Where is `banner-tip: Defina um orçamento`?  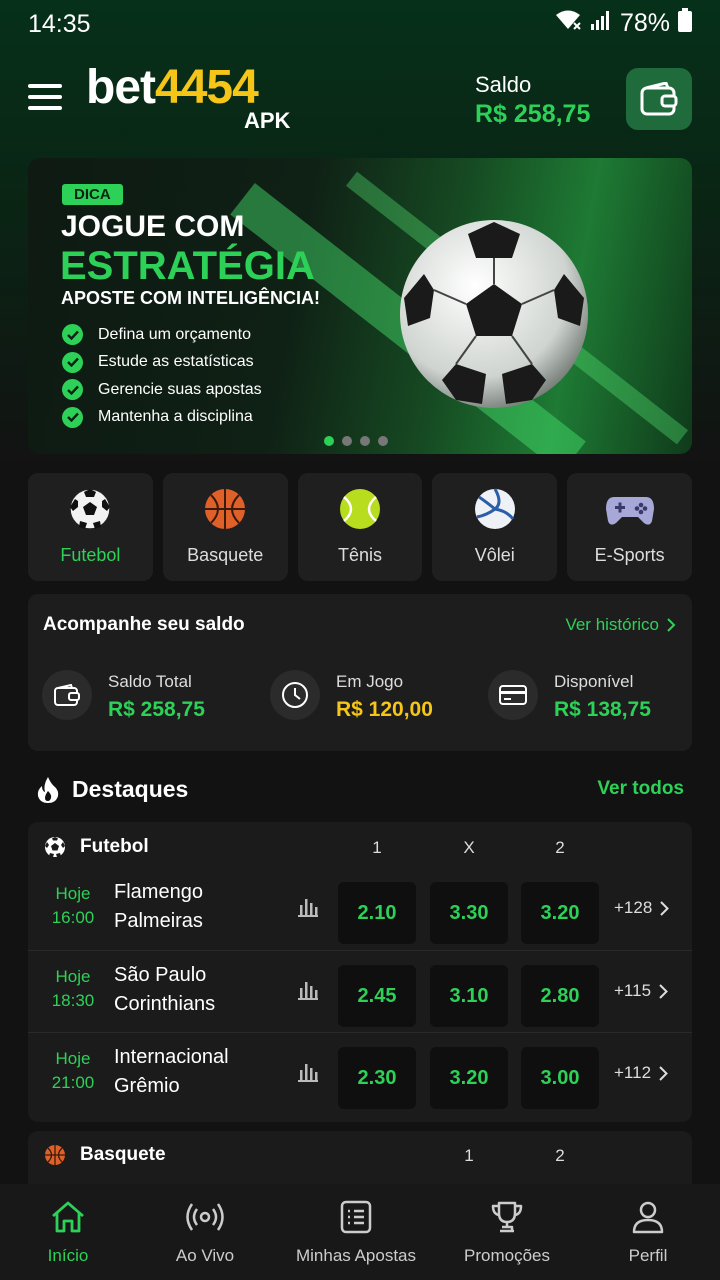 banner-tip: Defina um orçamento is located at coordinates (162, 335).